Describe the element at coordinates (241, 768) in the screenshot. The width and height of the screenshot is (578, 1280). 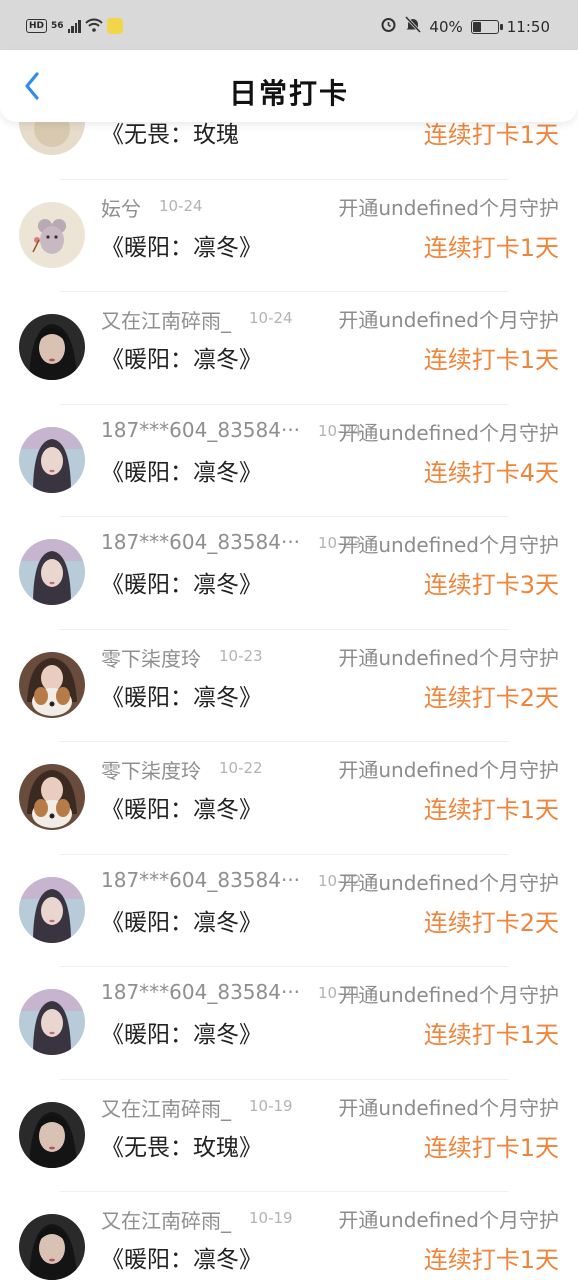
I see `checkin-date: 10-22` at that location.